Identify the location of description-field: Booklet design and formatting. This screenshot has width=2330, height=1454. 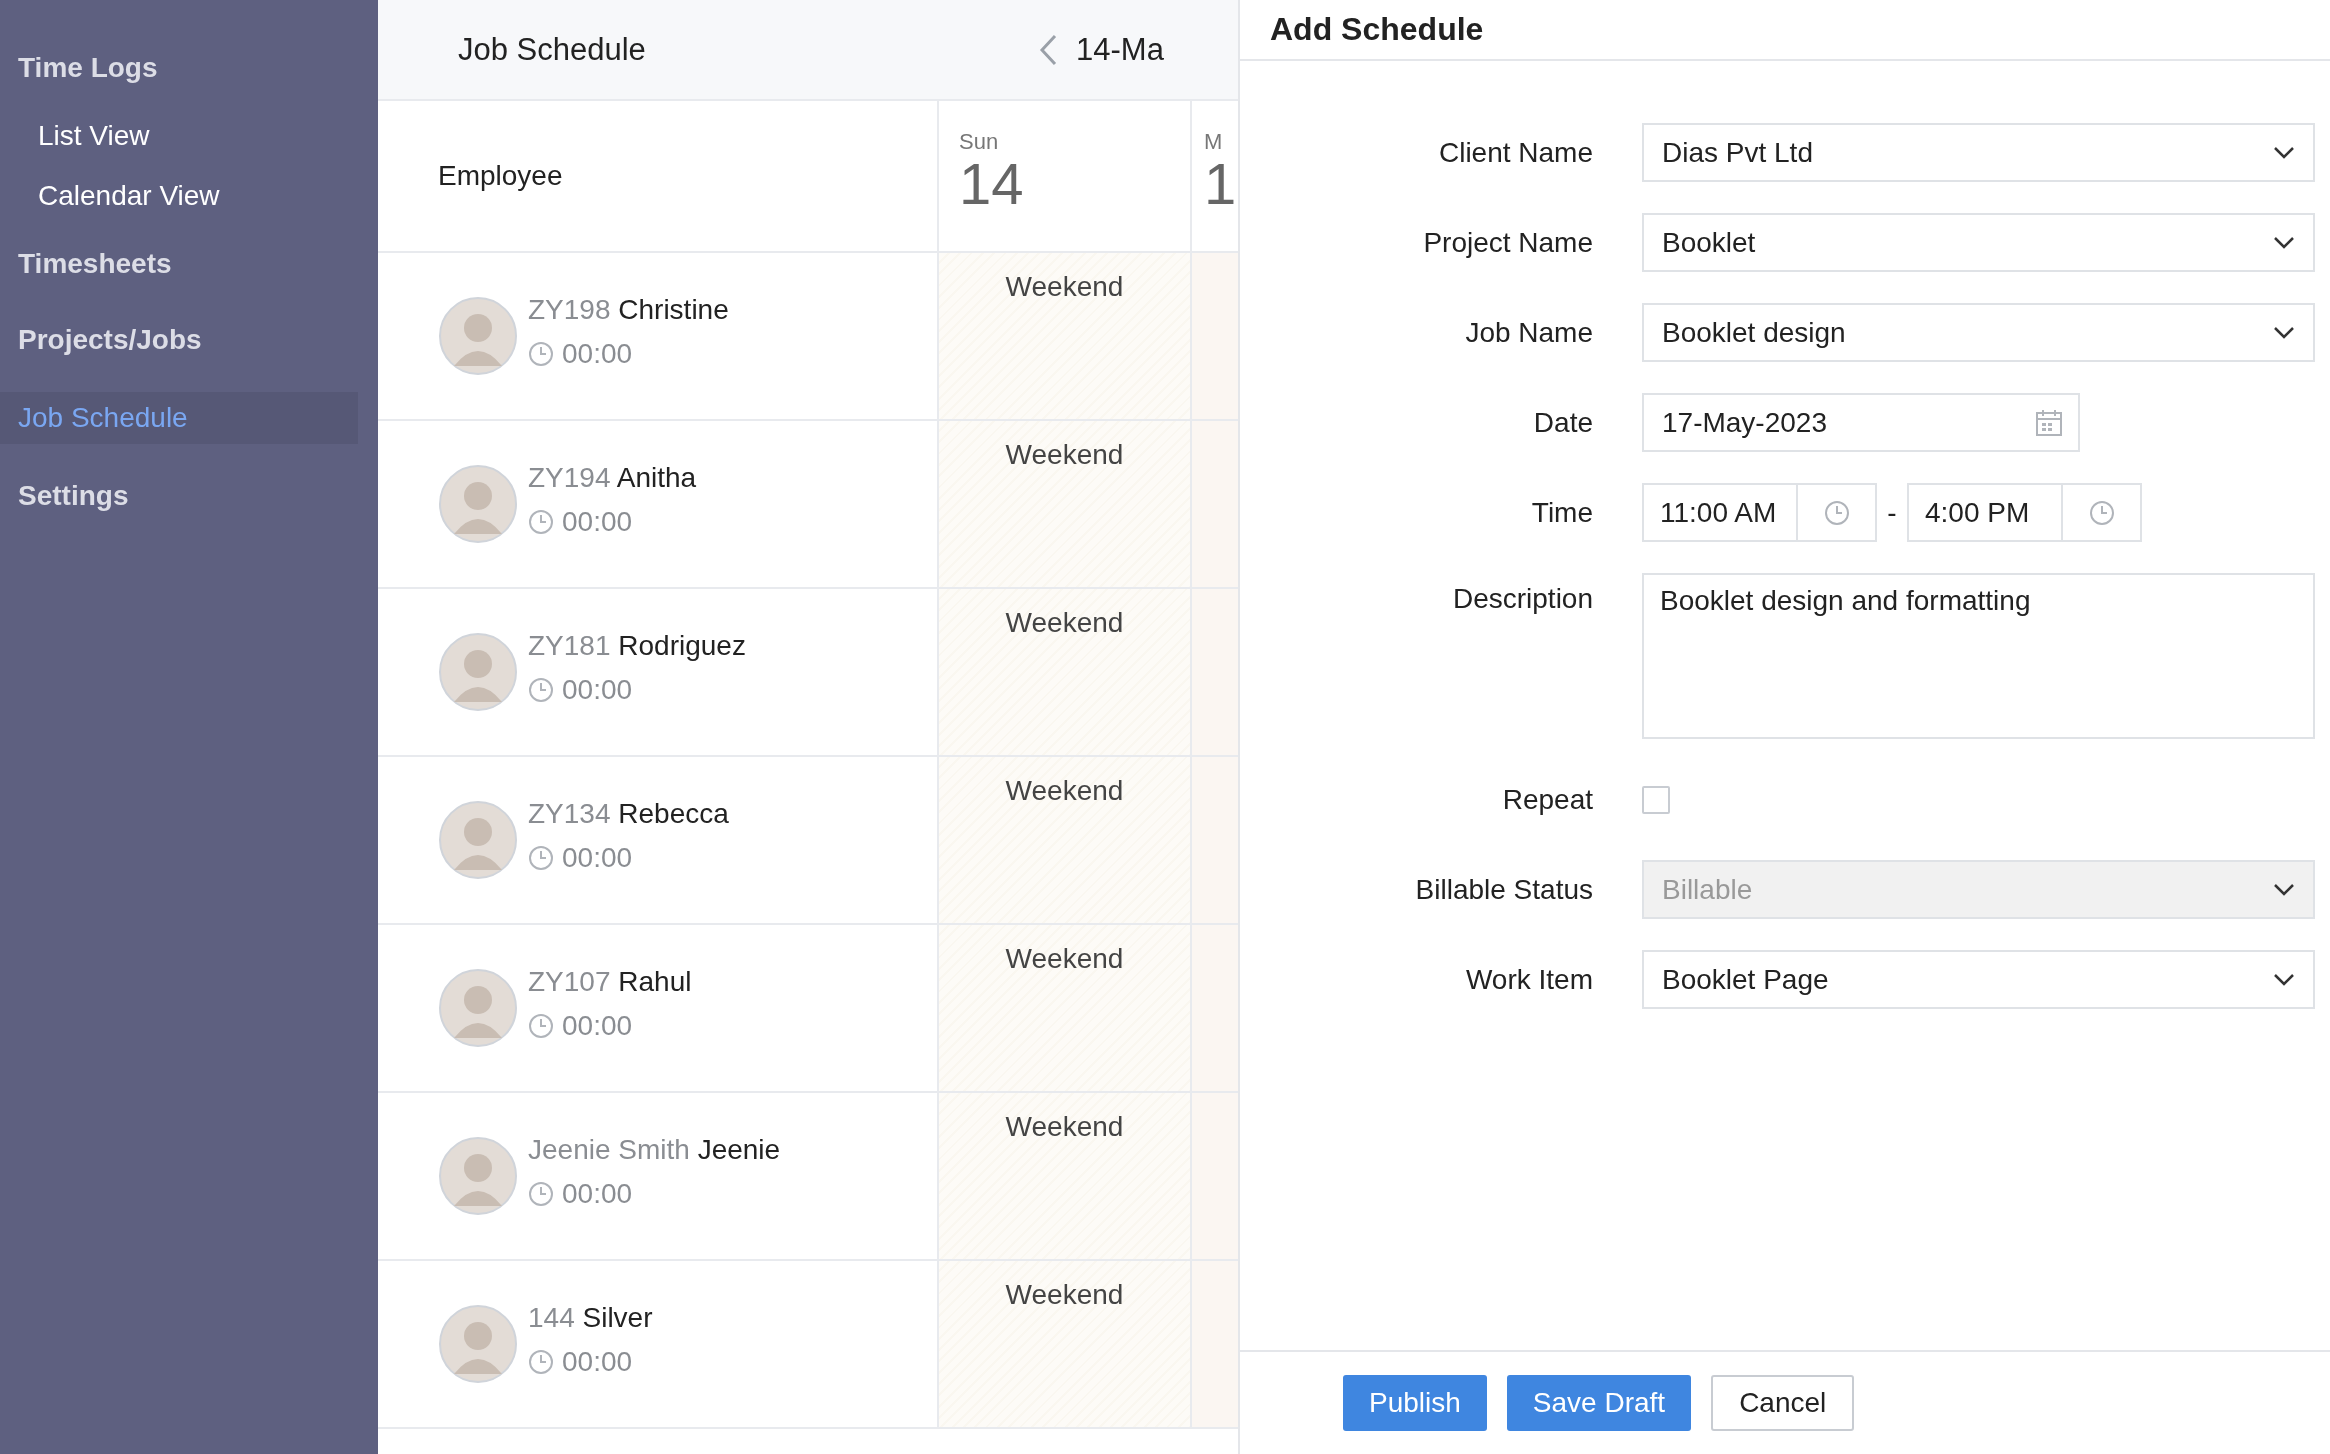
(1978, 656).